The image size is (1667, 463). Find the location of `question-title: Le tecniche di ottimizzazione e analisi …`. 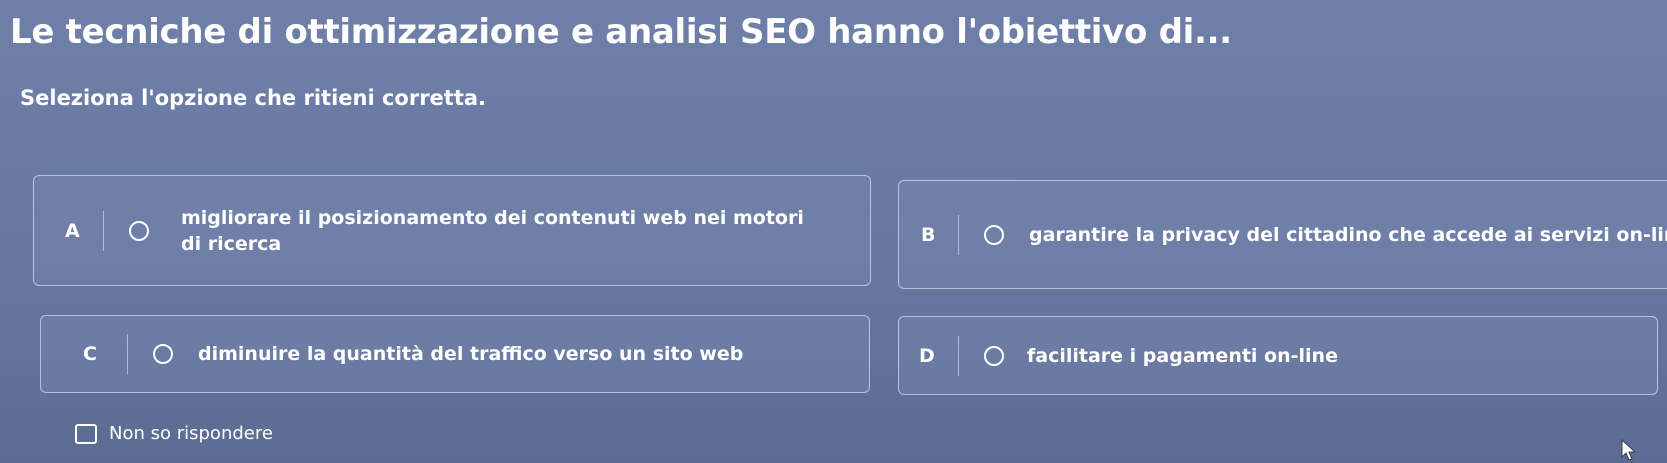

question-title: Le tecniche di ottimizzazione e analisi … is located at coordinates (621, 32).